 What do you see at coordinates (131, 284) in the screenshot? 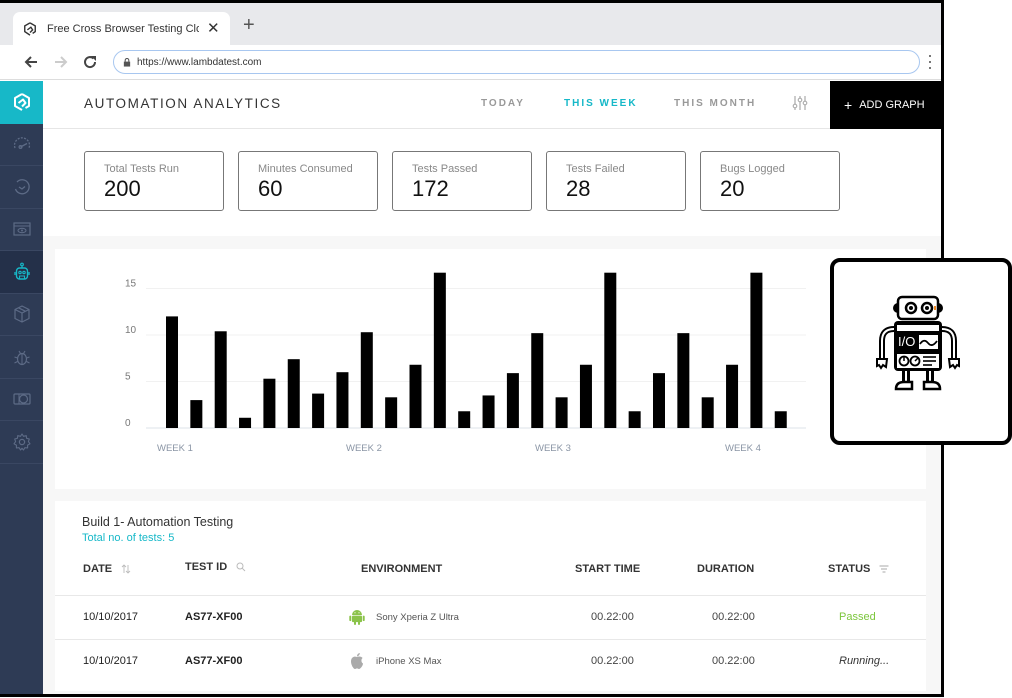
I see `y-tick-label: 15` at bounding box center [131, 284].